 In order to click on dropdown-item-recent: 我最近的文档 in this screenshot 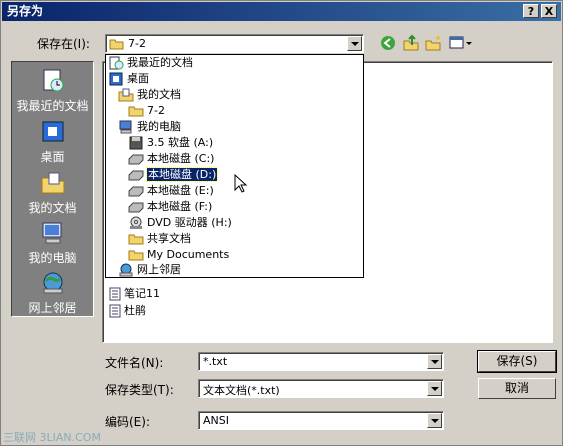, I will do `click(150, 63)`.